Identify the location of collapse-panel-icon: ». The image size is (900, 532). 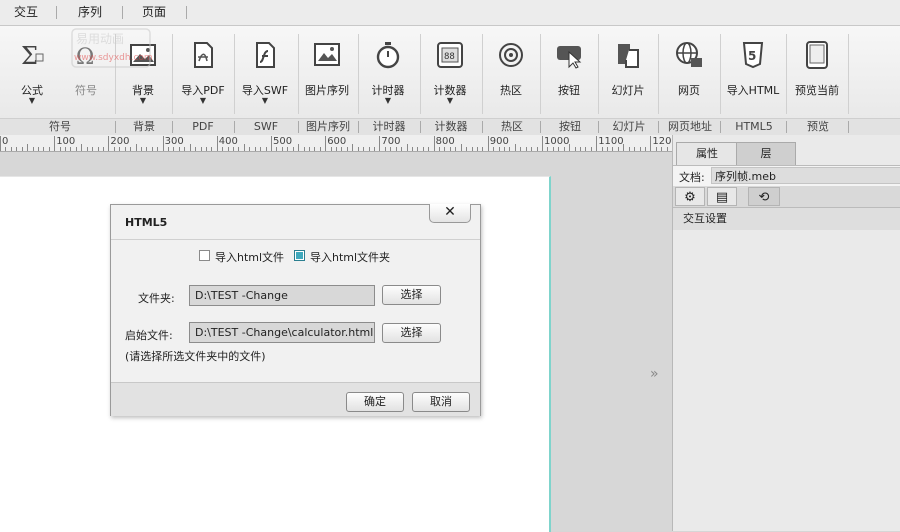
(654, 374).